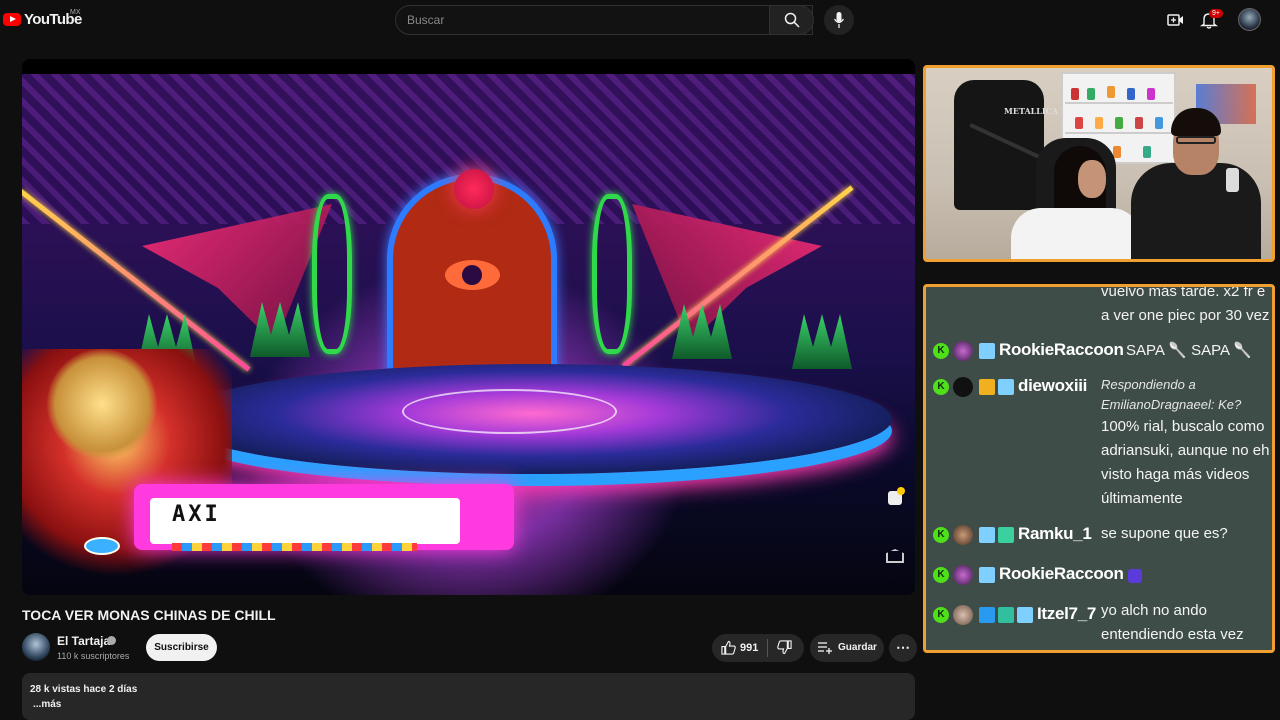 This screenshot has height=720, width=1280. Describe the element at coordinates (42, 18) in the screenshot. I see `youtube-logo: YouTube MX` at that location.